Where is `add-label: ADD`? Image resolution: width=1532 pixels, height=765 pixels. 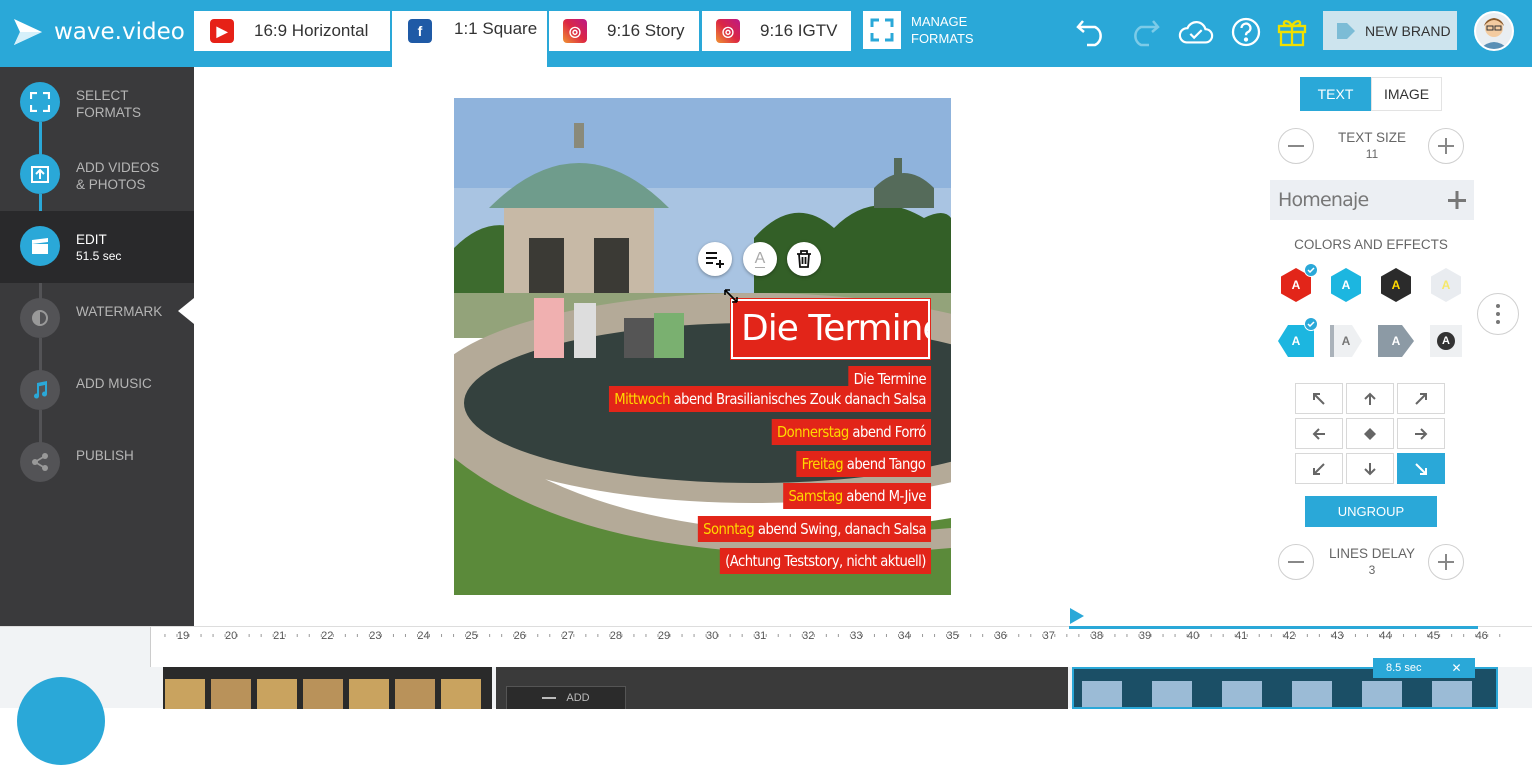
add-label: ADD is located at coordinates (578, 698).